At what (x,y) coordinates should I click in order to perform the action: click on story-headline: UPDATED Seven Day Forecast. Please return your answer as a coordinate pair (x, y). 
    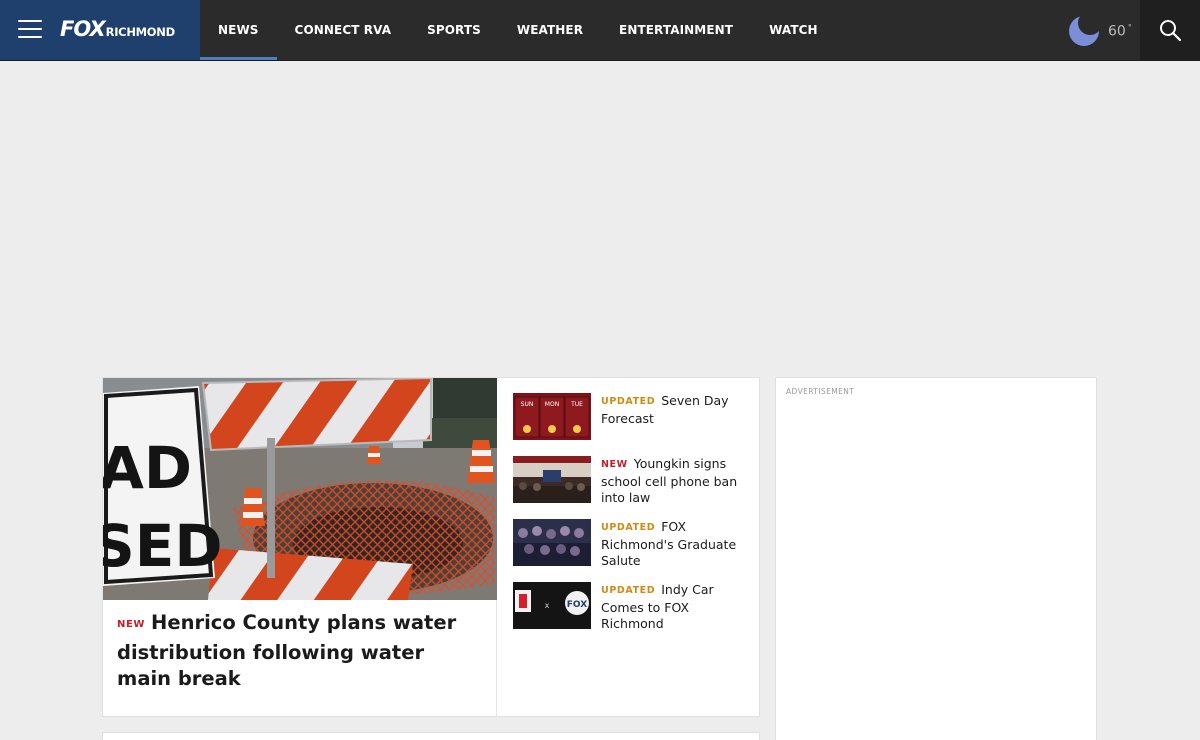
    Looking at the image, I should click on (676, 410).